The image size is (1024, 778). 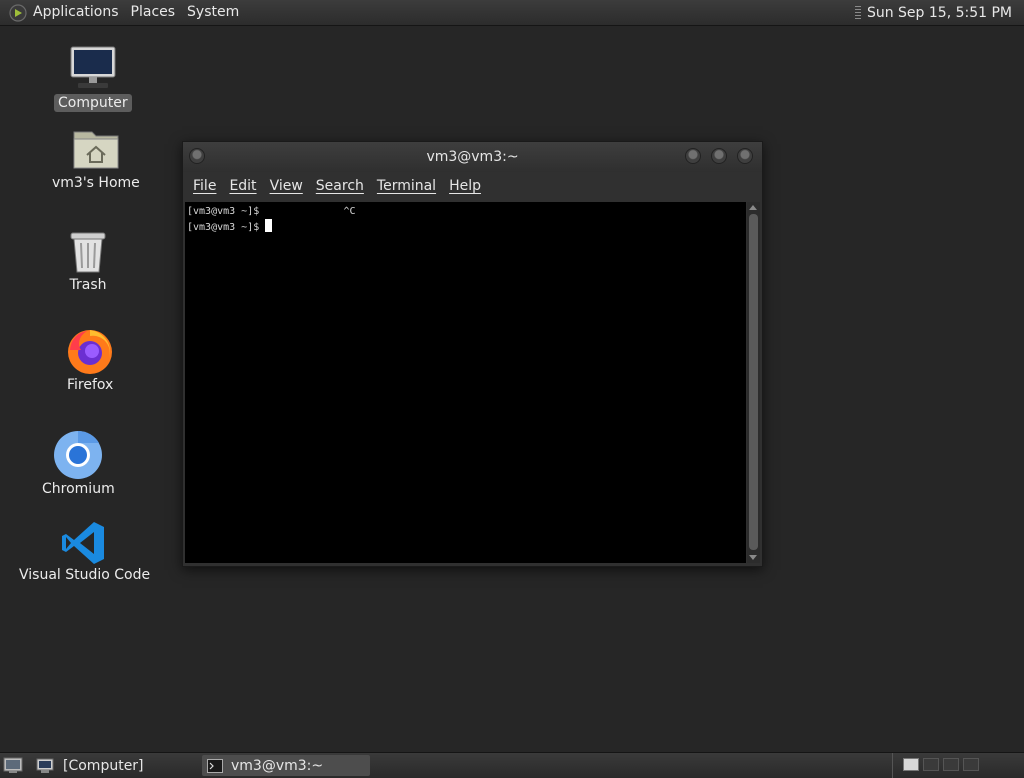 What do you see at coordinates (271, 211) in the screenshot?
I see `terminal-line: [vm3@vm3 ~]$ ^C` at bounding box center [271, 211].